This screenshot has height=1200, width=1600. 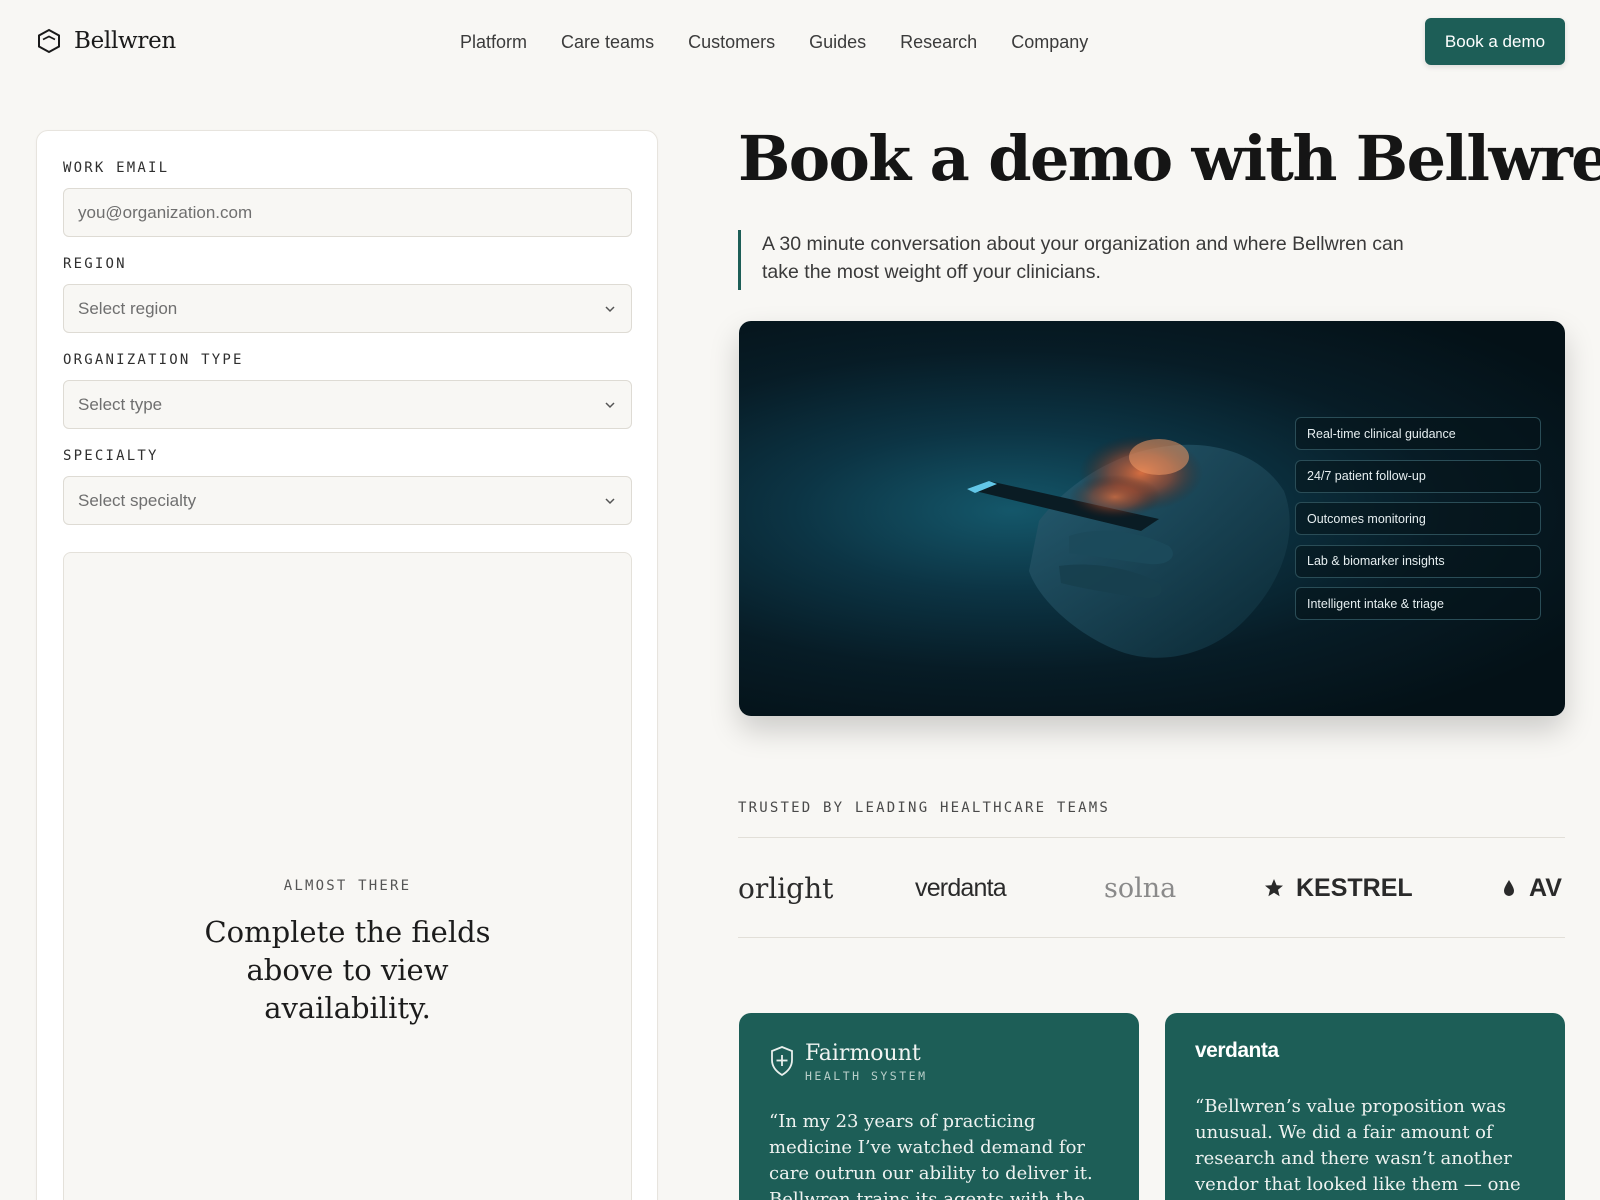 I want to click on shield-plus-icon, so click(x=782, y=1061).